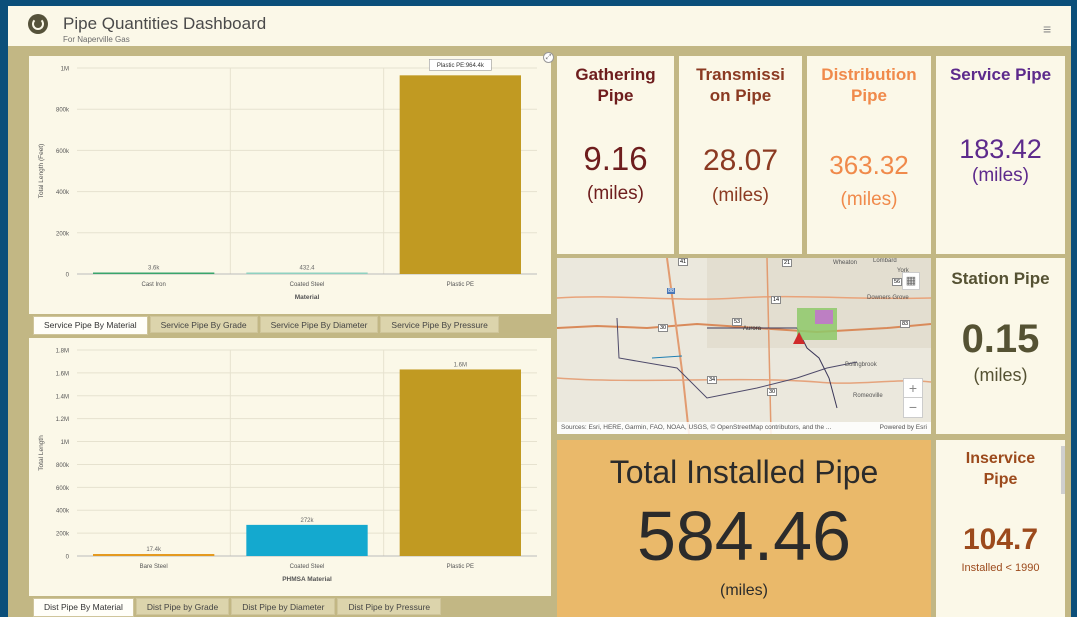 Image resolution: width=1077 pixels, height=617 pixels. I want to click on x-tick-label: Cast Iron, so click(153, 285).